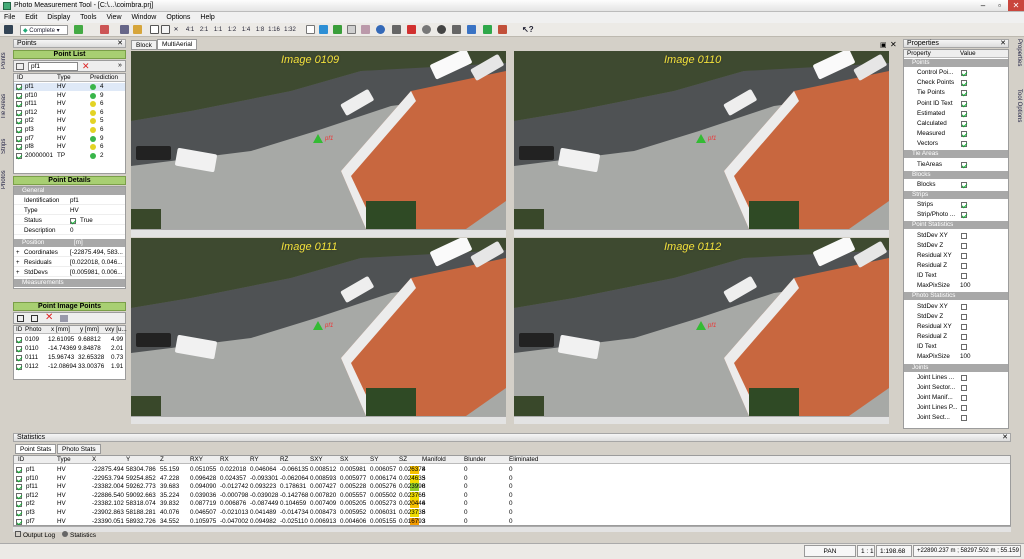 Image resolution: width=1024 pixels, height=559 pixels. What do you see at coordinates (79, 449) in the screenshot?
I see `tab-photo-stats: Photo Stats` at bounding box center [79, 449].